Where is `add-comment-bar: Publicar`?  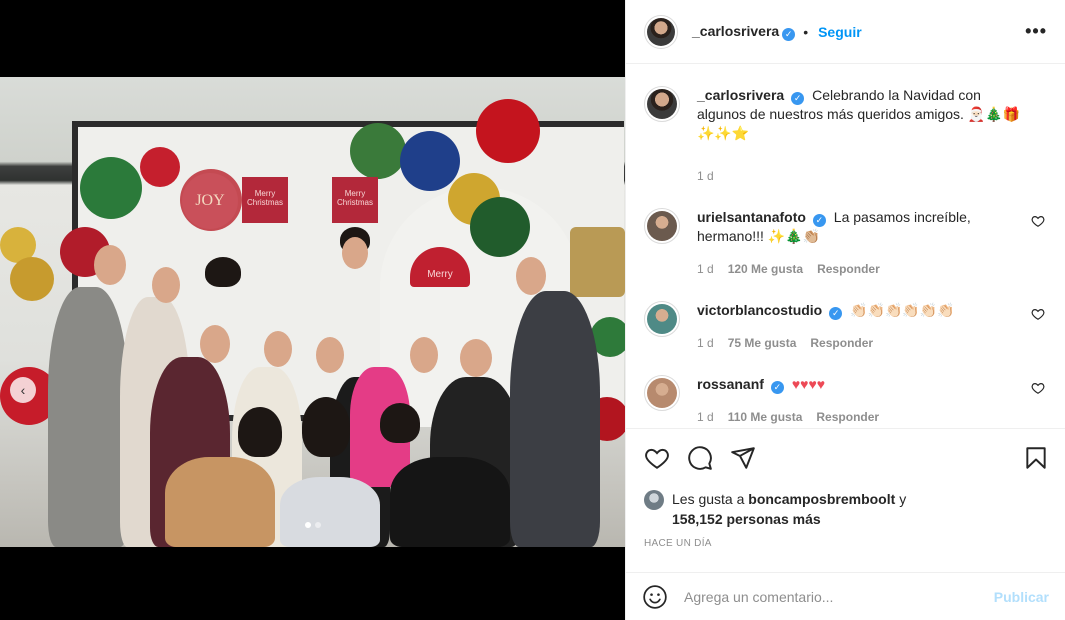 add-comment-bar: Publicar is located at coordinates (845, 596).